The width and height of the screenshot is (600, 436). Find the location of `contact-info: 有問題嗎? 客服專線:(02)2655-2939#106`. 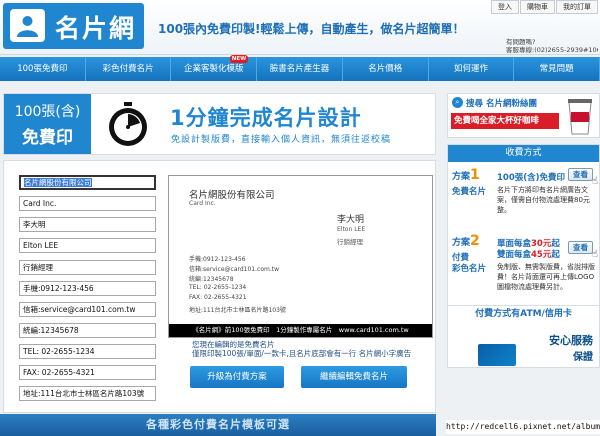

contact-info: 有問題嗎? 客服專線:(02)2655-2939#106 is located at coordinates (552, 46).